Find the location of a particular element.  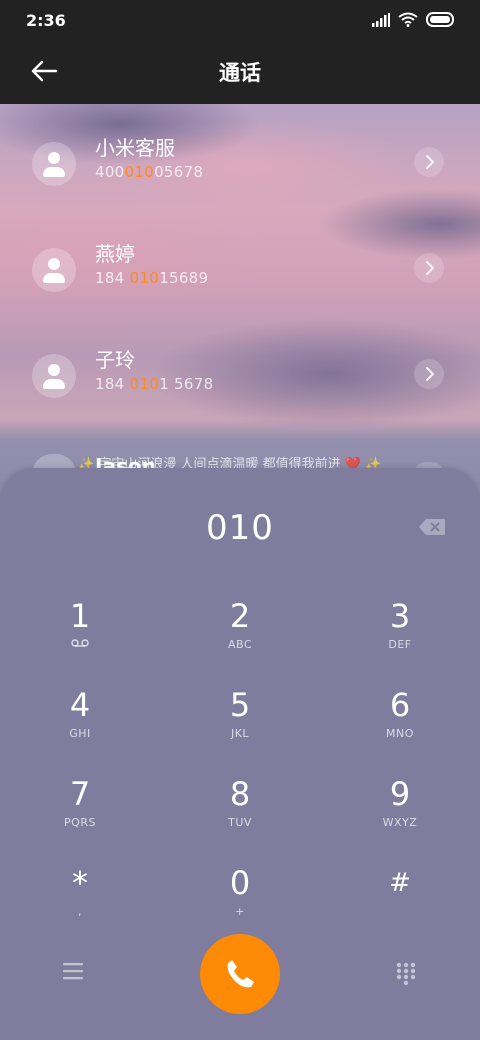

dial-key-6: 6 MNO is located at coordinates (400, 727).